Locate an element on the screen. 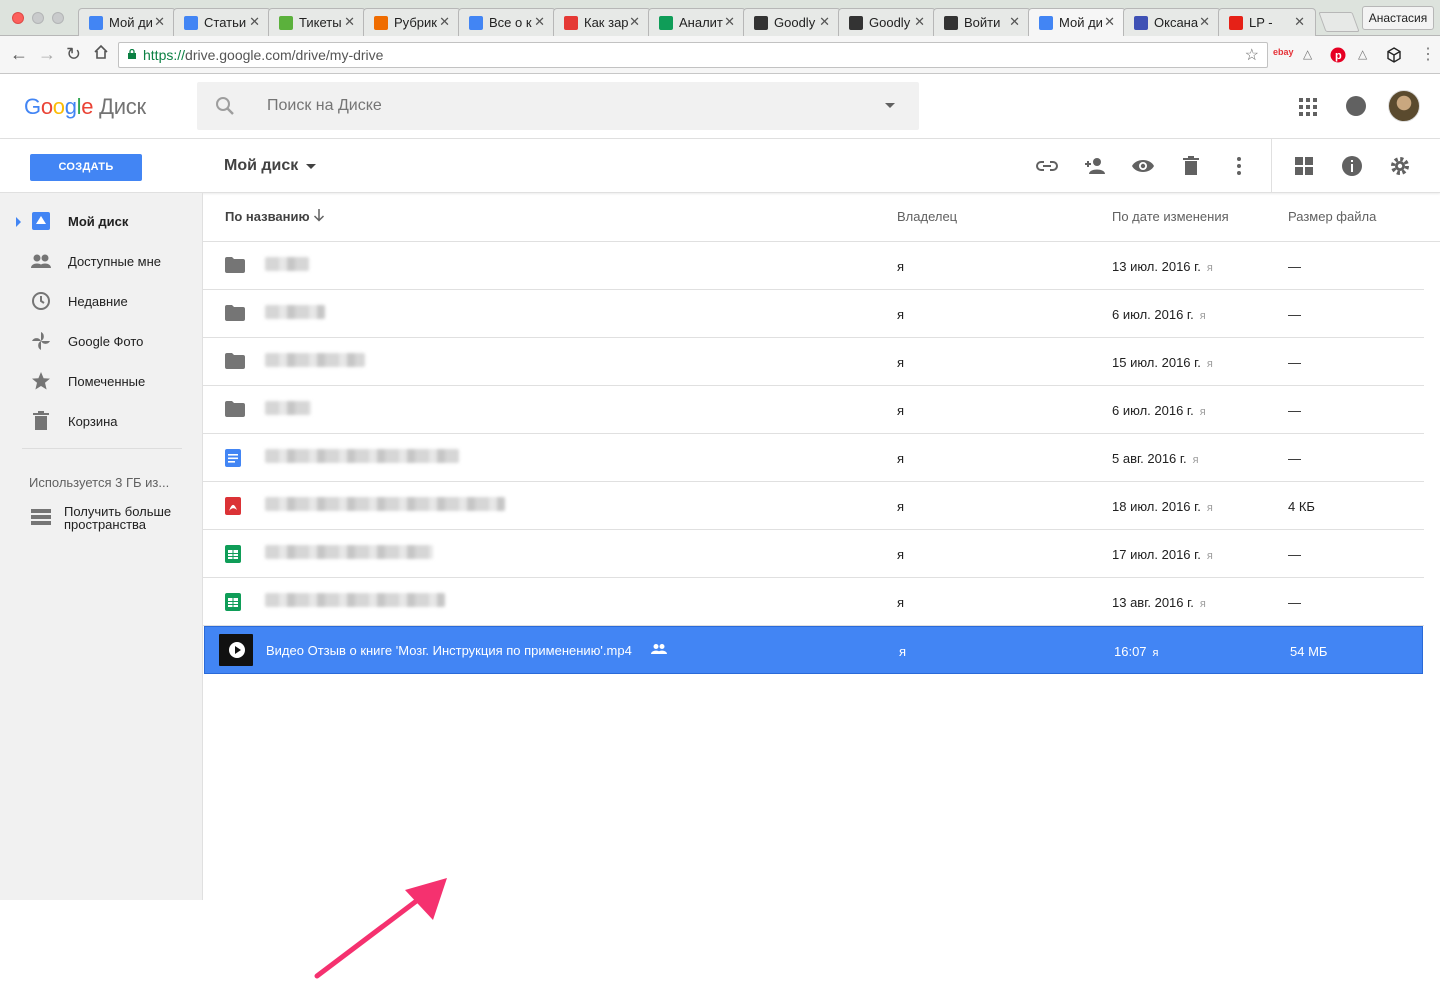 The height and width of the screenshot is (988, 1440). file-row: я 18 июл. 2016 г. я 4 КБ is located at coordinates (813, 506).